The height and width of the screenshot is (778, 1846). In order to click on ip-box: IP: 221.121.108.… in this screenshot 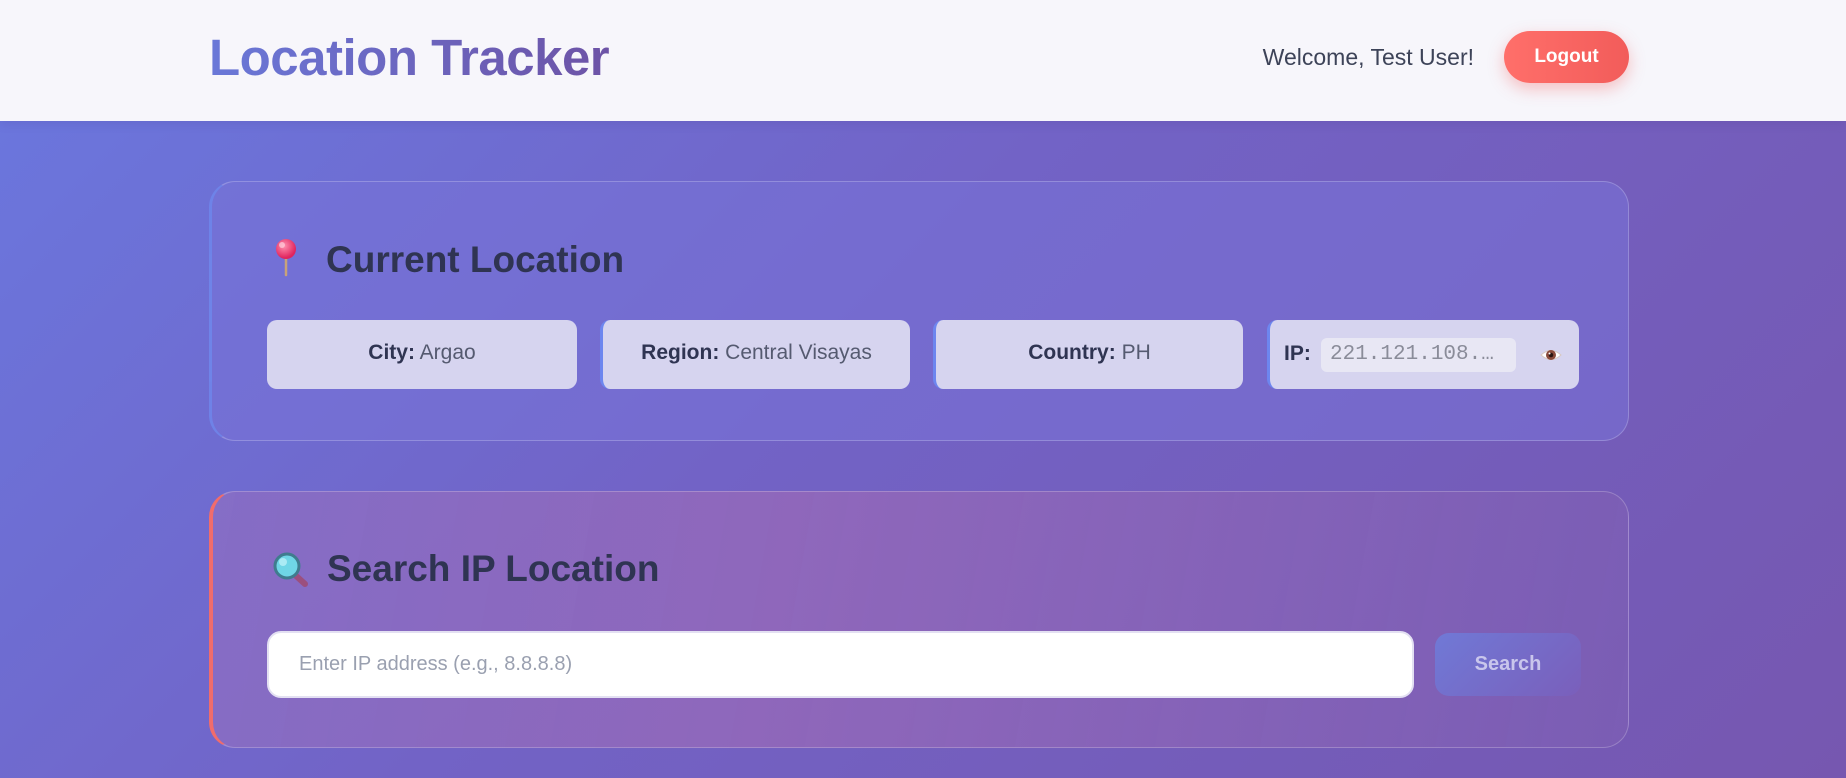, I will do `click(1423, 354)`.